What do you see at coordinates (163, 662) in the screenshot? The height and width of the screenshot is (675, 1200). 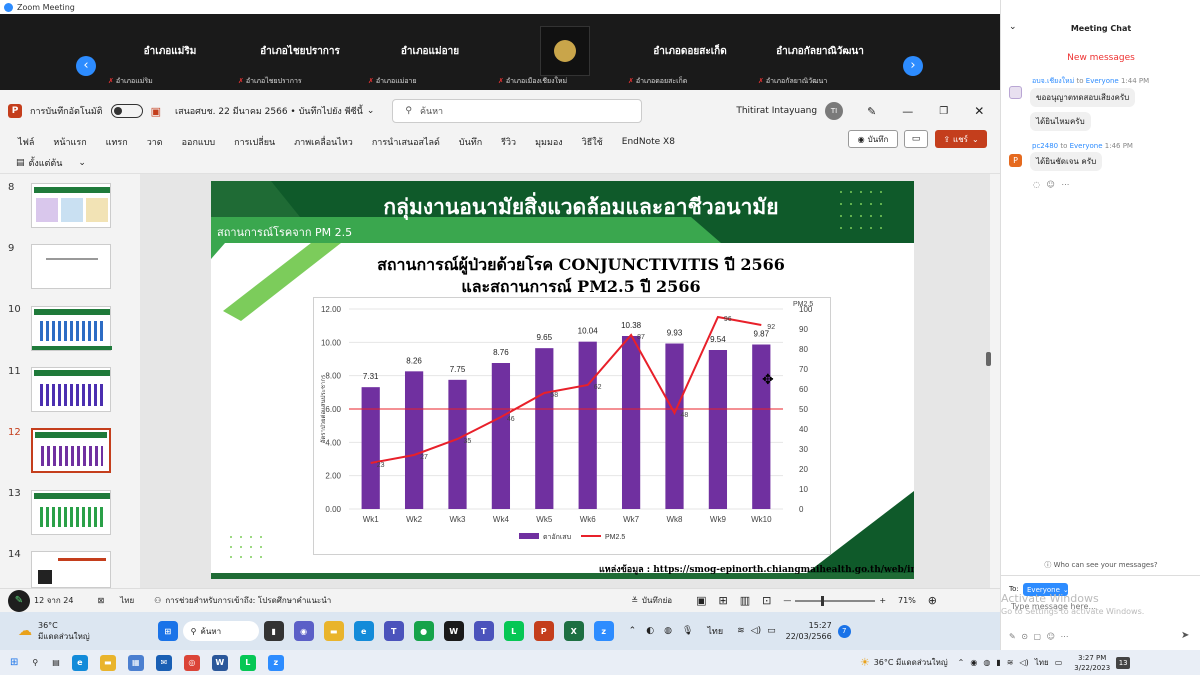 I see `mail-icon: ✉` at bounding box center [163, 662].